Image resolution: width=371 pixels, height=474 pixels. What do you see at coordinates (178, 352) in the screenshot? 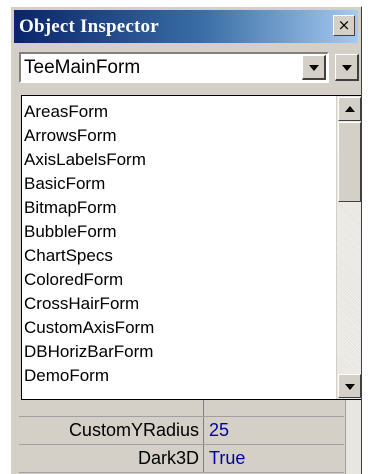
I see `list-item: DBHorizBarForm` at bounding box center [178, 352].